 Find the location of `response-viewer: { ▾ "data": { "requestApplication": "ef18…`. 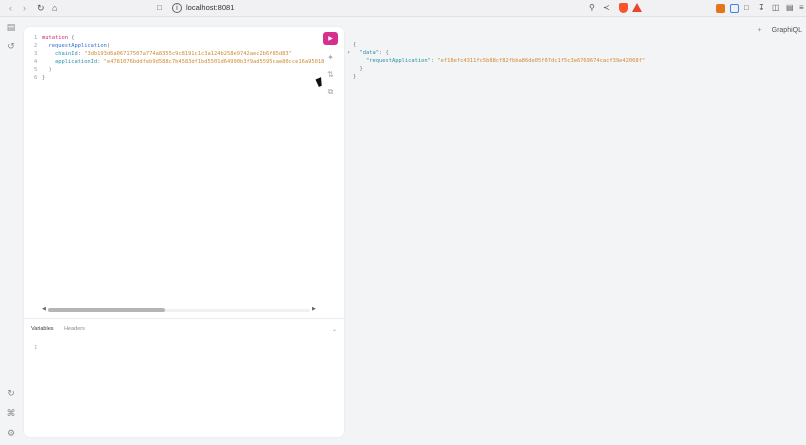

response-viewer: { ▾ "data": { "requestApplication": "ef18… is located at coordinates (496, 62).